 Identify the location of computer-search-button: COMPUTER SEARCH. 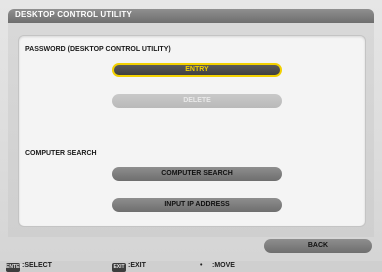
(197, 174).